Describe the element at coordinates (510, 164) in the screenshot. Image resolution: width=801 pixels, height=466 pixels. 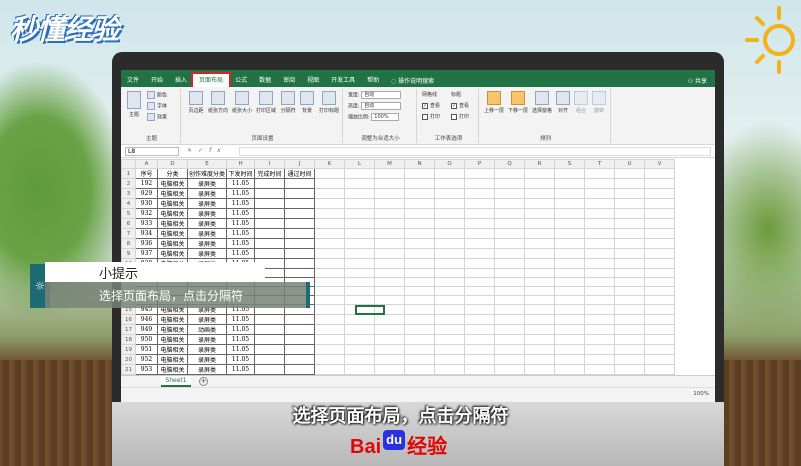
I see `column-header: Q` at that location.